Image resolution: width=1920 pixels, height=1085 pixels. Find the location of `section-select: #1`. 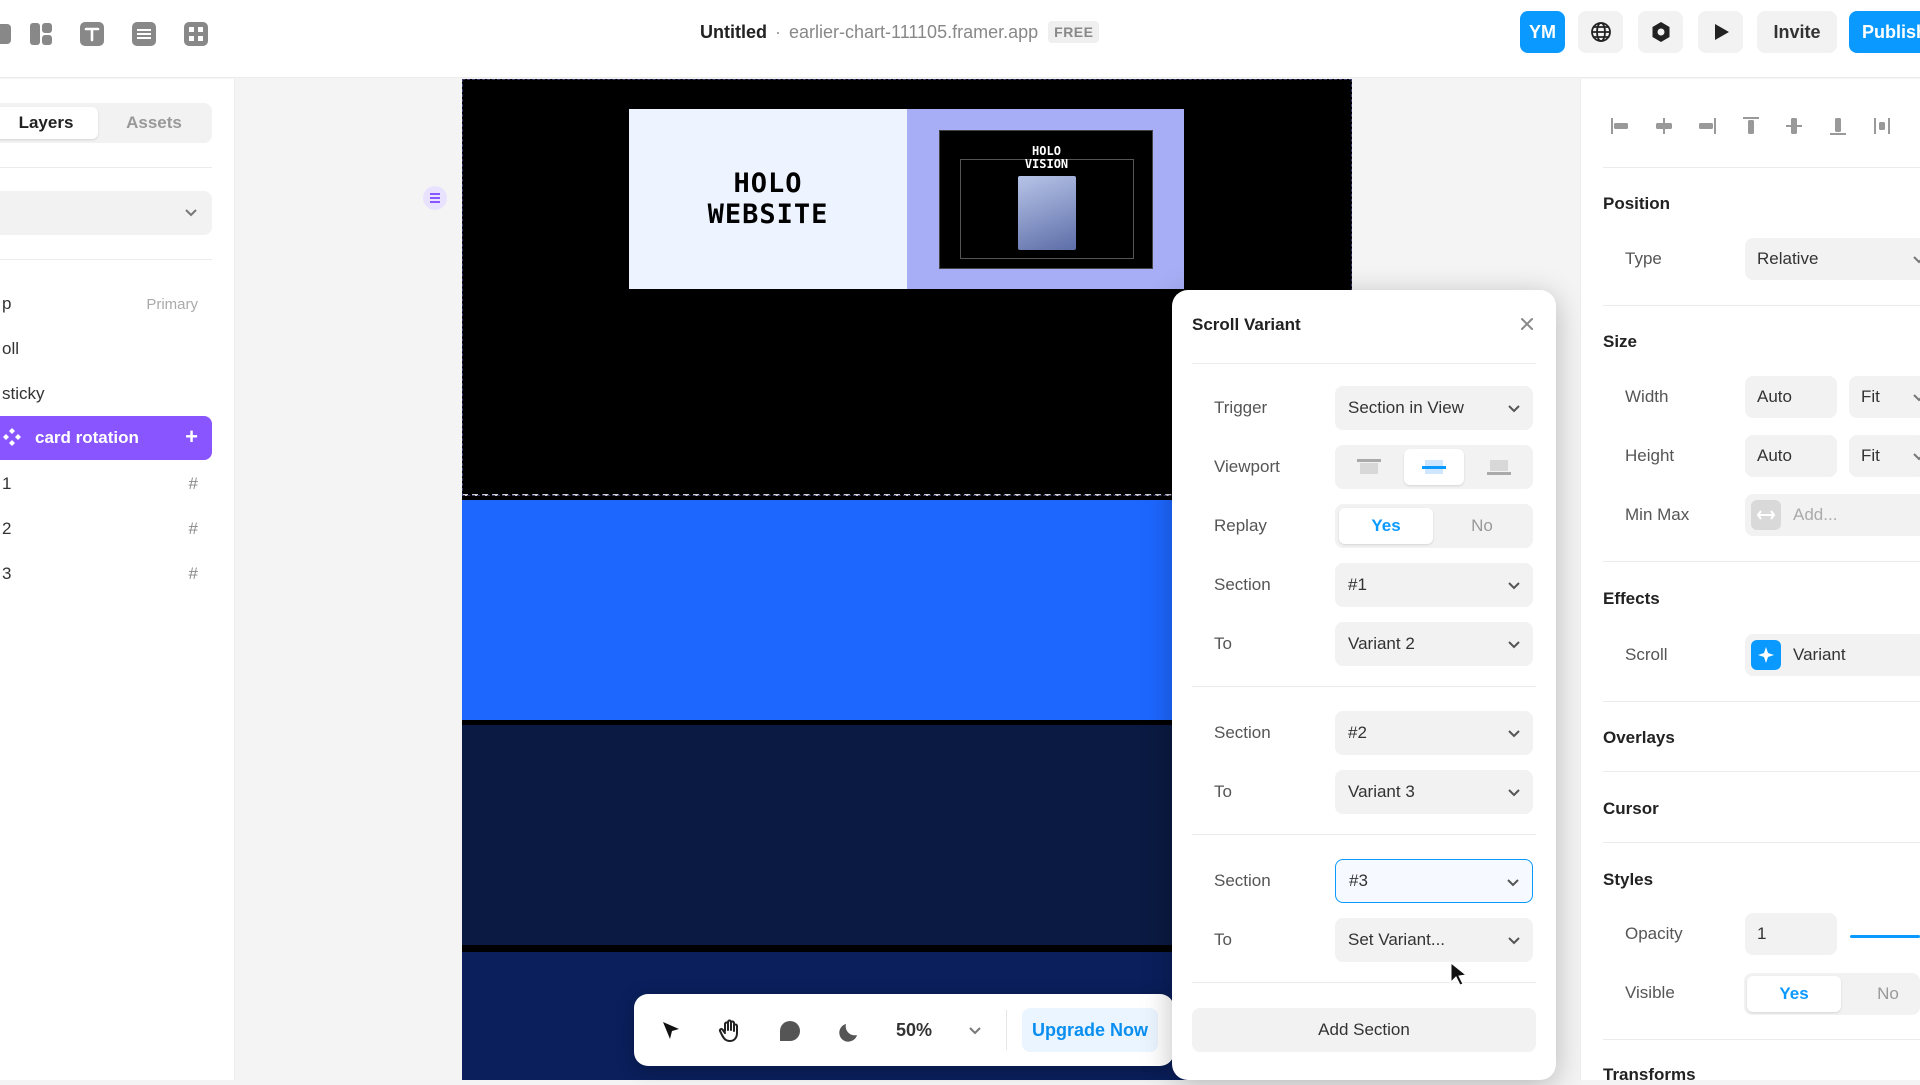

section-select: #1 is located at coordinates (1434, 585).